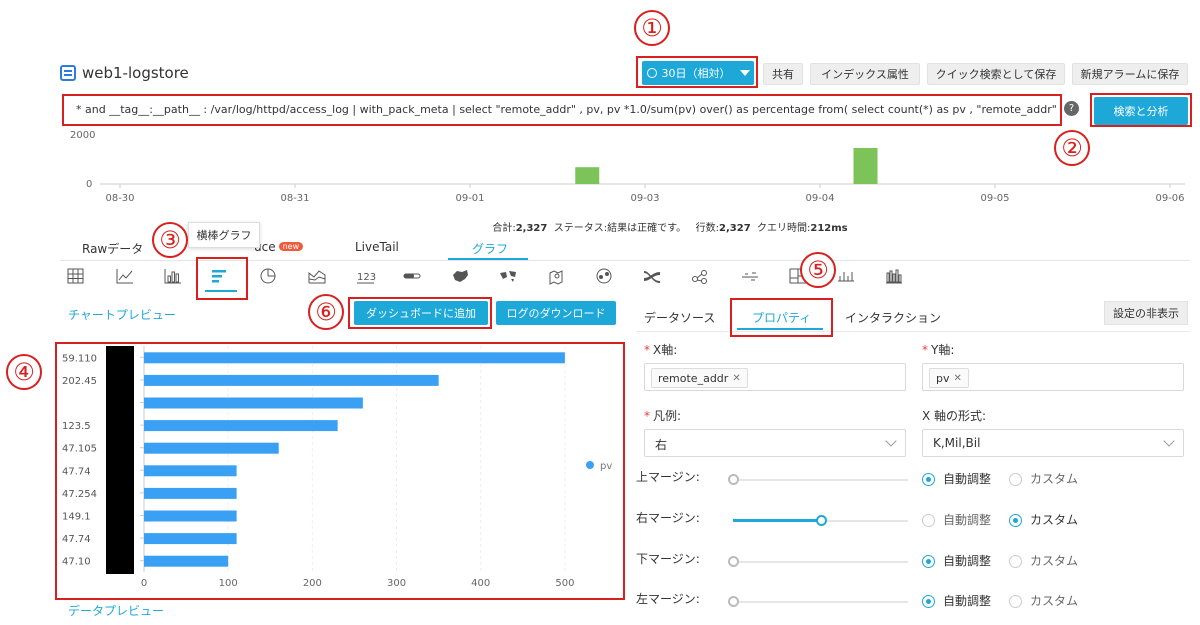 The image size is (1200, 625). Describe the element at coordinates (781, 317) in the screenshot. I see `panel-tab-properties: プロパティ` at that location.